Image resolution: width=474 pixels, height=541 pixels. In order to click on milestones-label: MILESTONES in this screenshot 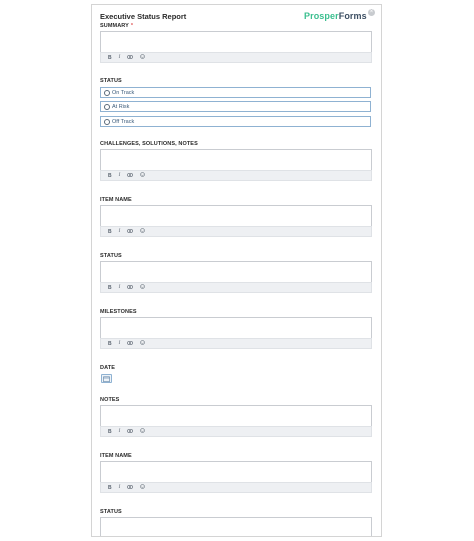, I will do `click(118, 312)`.